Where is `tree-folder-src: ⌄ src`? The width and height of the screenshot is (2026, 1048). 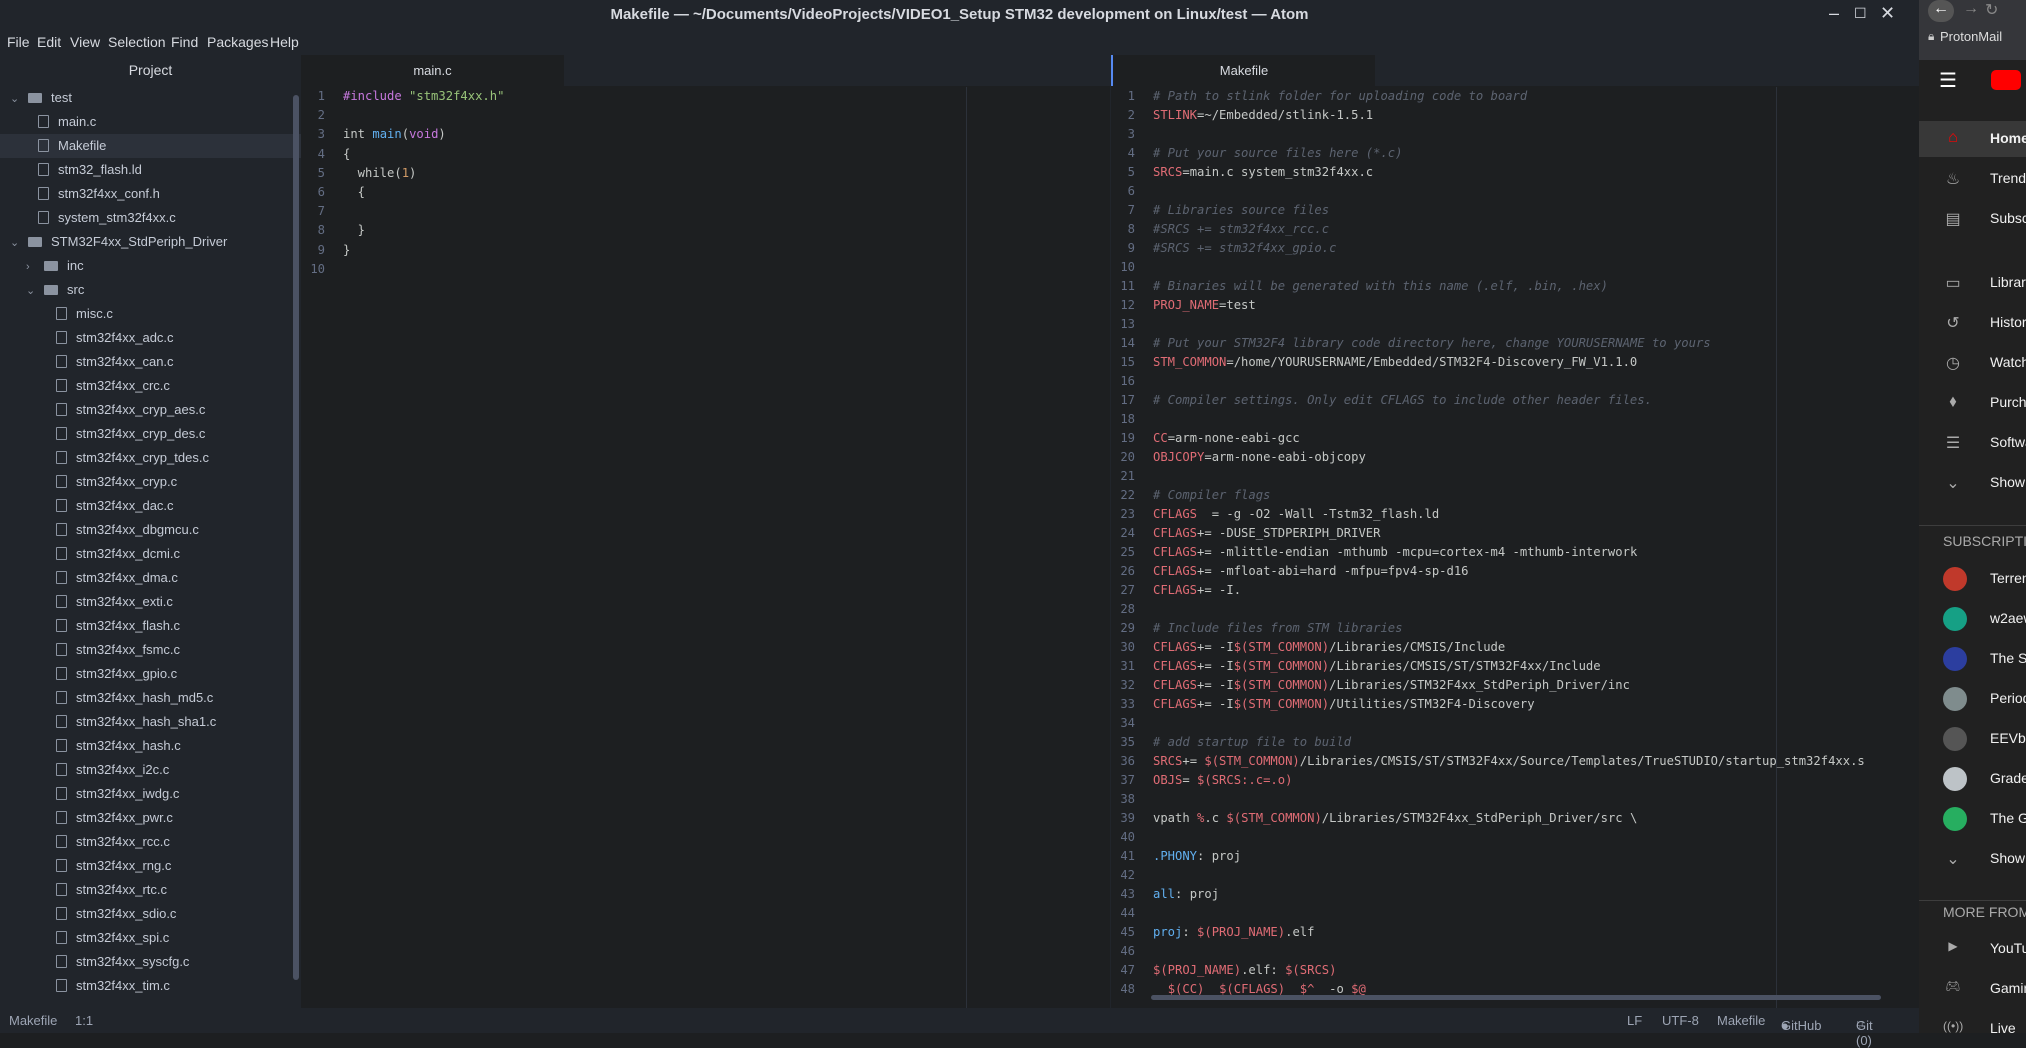
tree-folder-src: ⌄ src is located at coordinates (55, 290).